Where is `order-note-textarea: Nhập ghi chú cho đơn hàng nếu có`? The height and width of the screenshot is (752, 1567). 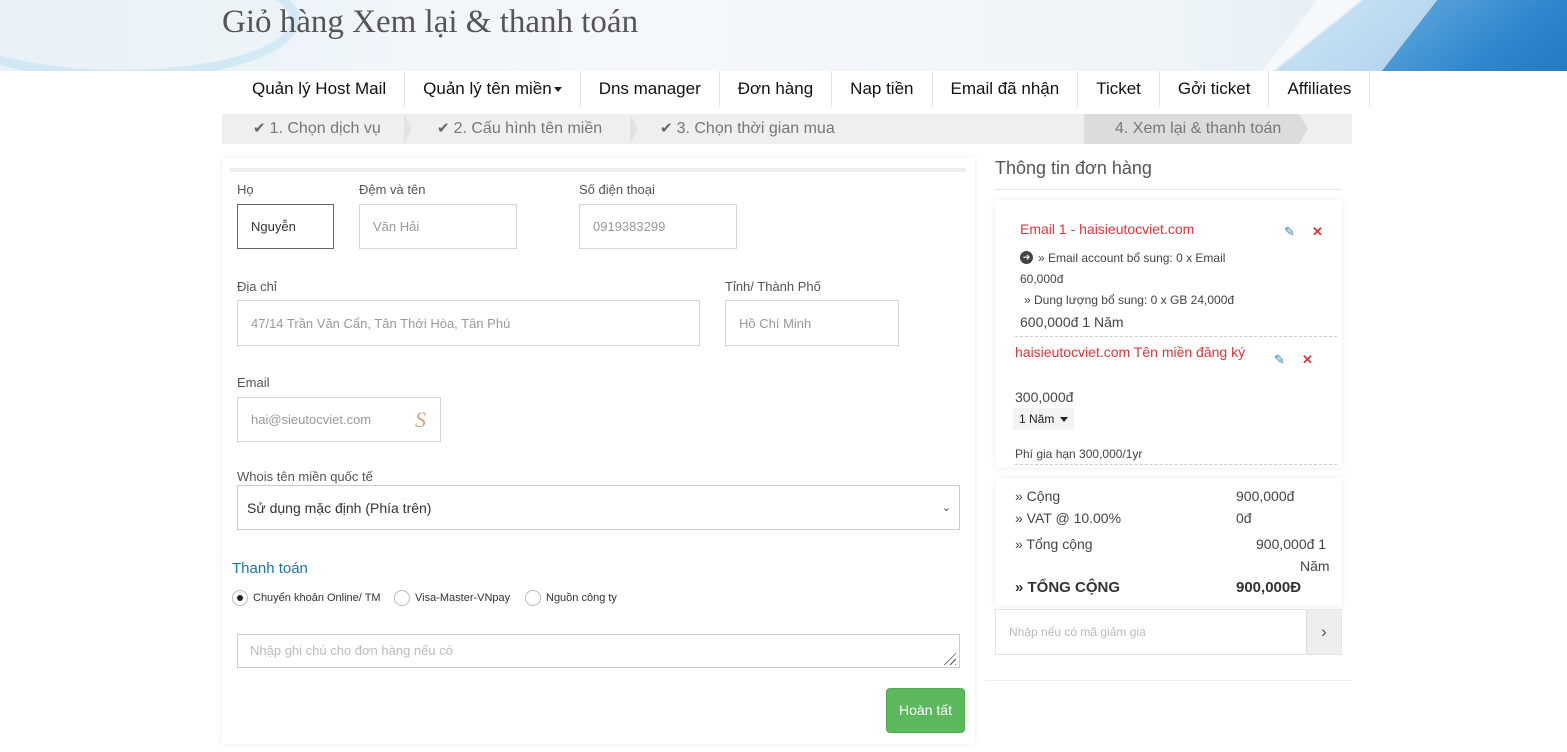
order-note-textarea: Nhập ghi chú cho đơn hàng nếu có is located at coordinates (598, 651).